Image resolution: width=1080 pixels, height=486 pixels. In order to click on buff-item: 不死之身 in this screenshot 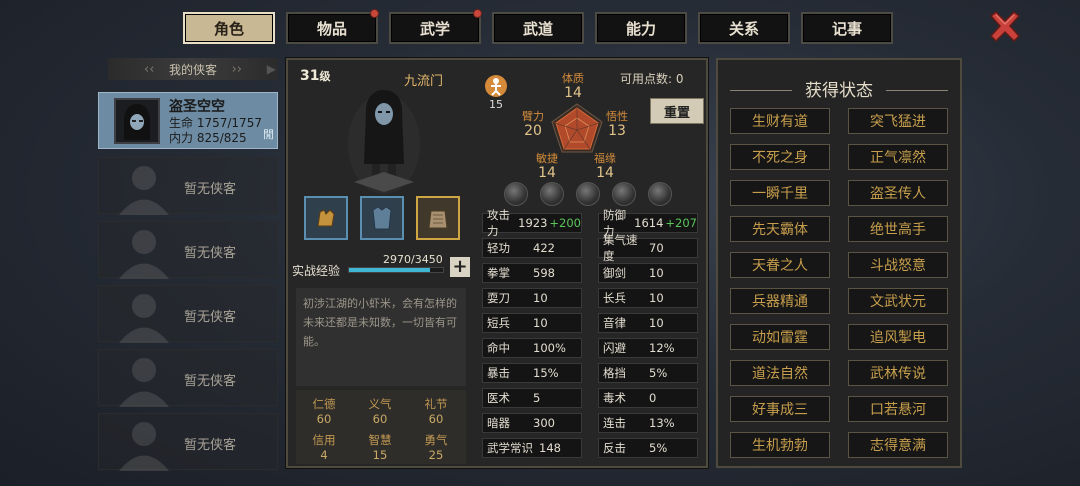, I will do `click(780, 157)`.